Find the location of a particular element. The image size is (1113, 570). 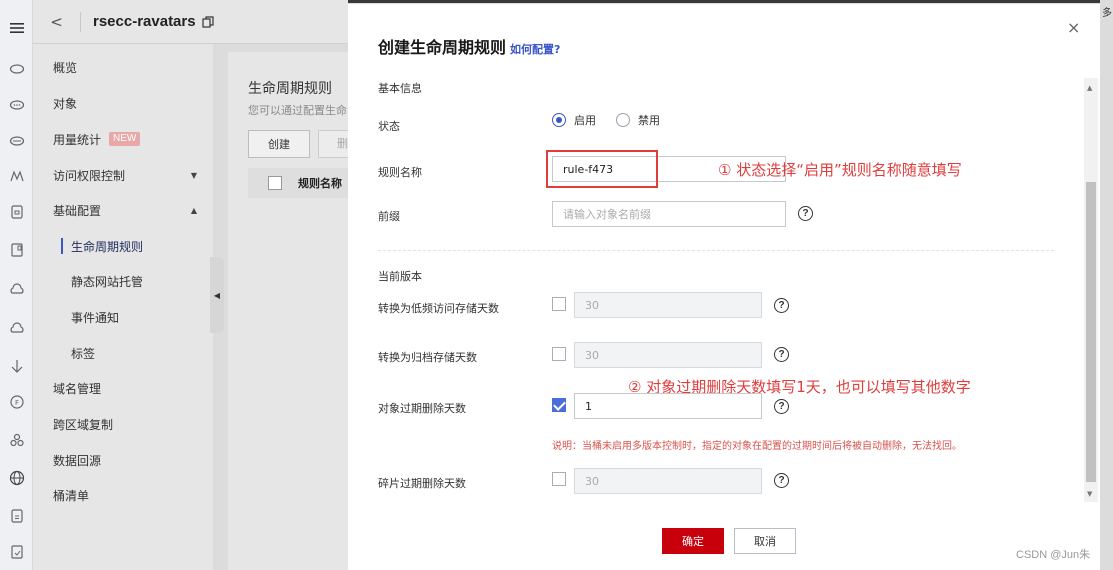

caret-down-icon: ▼ is located at coordinates (193, 175).